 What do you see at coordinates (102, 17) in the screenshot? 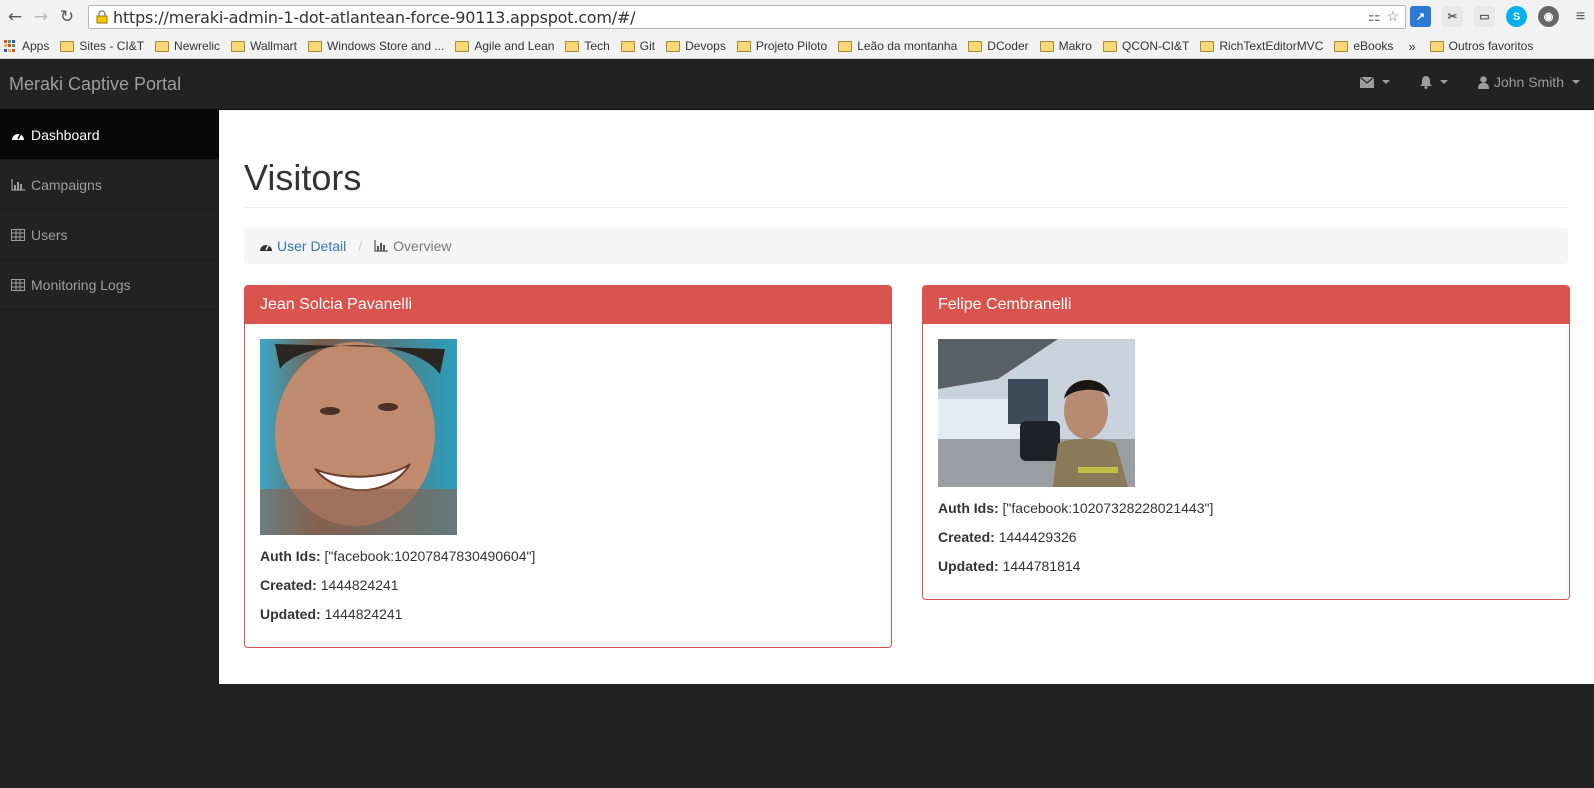
I see `warning-lock-icon` at bounding box center [102, 17].